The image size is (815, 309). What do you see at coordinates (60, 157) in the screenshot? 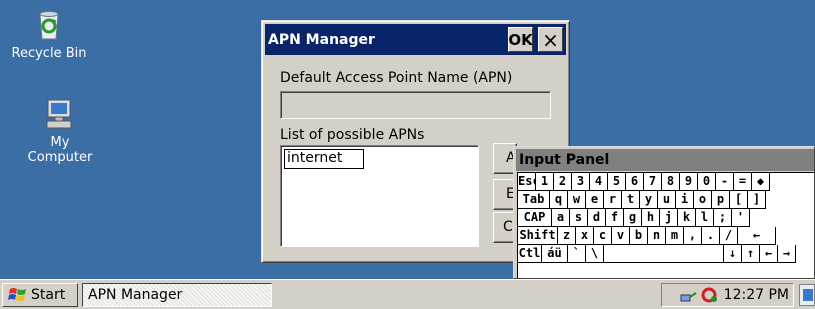
I see `my-computer-label-2: Computer` at bounding box center [60, 157].